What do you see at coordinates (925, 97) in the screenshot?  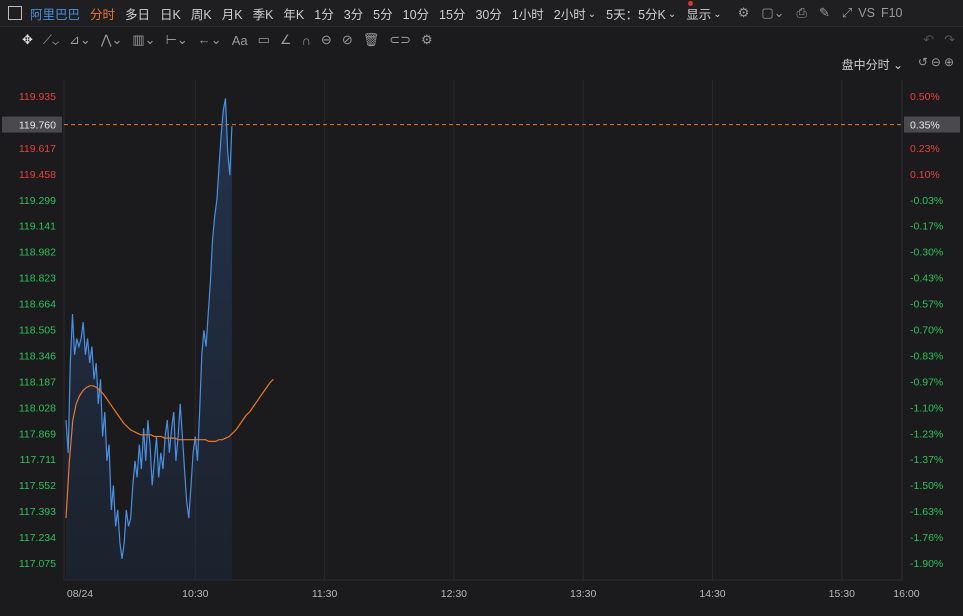 I see `pct-tick-label: 0.50%` at bounding box center [925, 97].